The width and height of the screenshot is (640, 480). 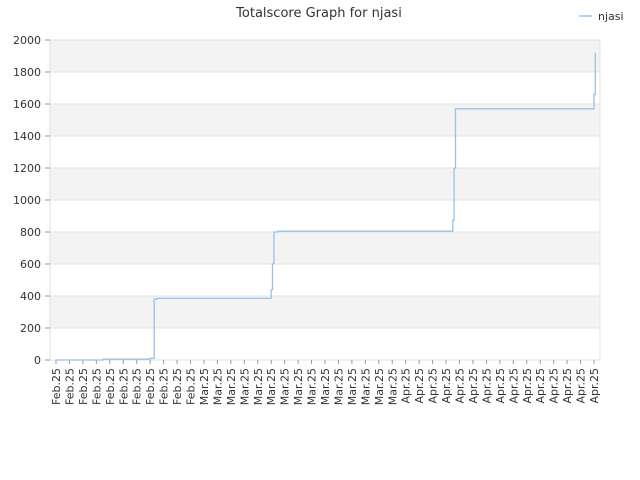 I want to click on y-tick-label: 400, so click(x=30, y=296).